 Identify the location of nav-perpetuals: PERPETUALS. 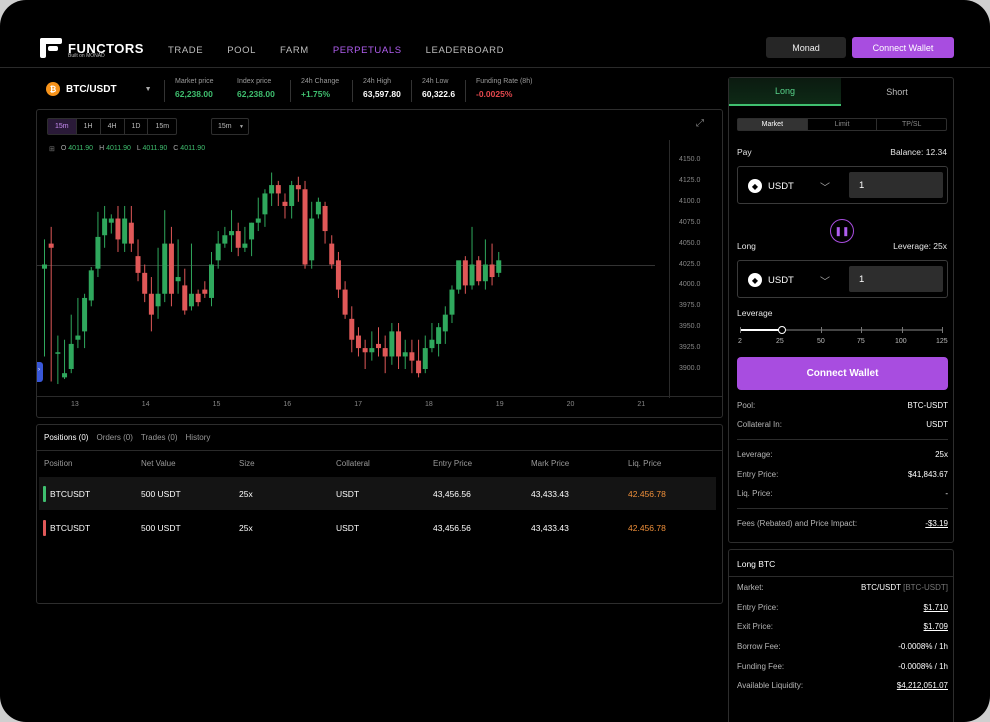
(367, 50).